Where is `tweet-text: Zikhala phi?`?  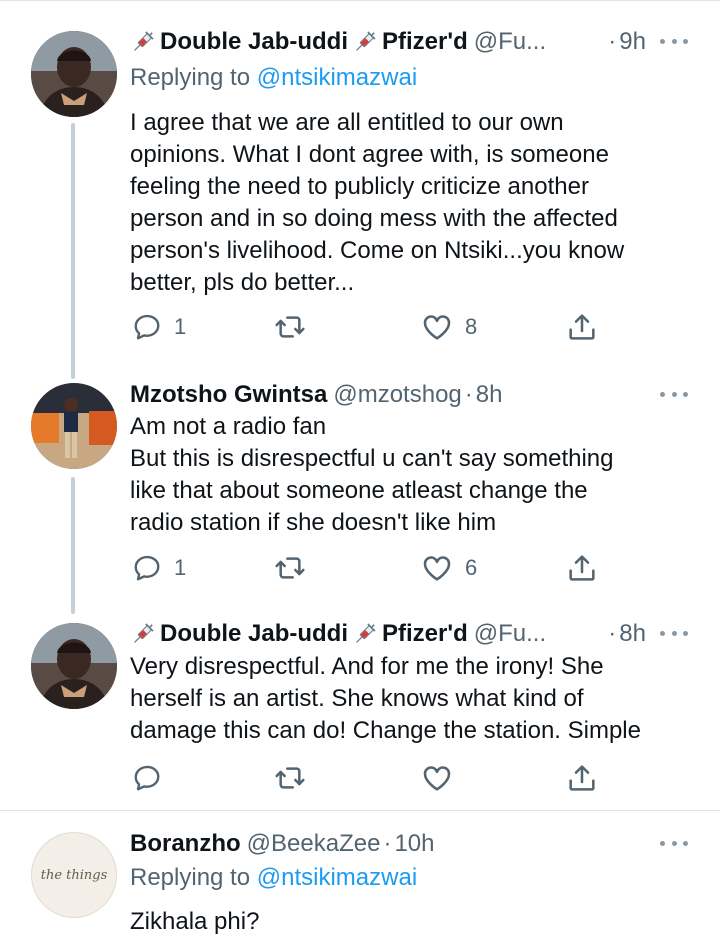 tweet-text: Zikhala phi? is located at coordinates (195, 921).